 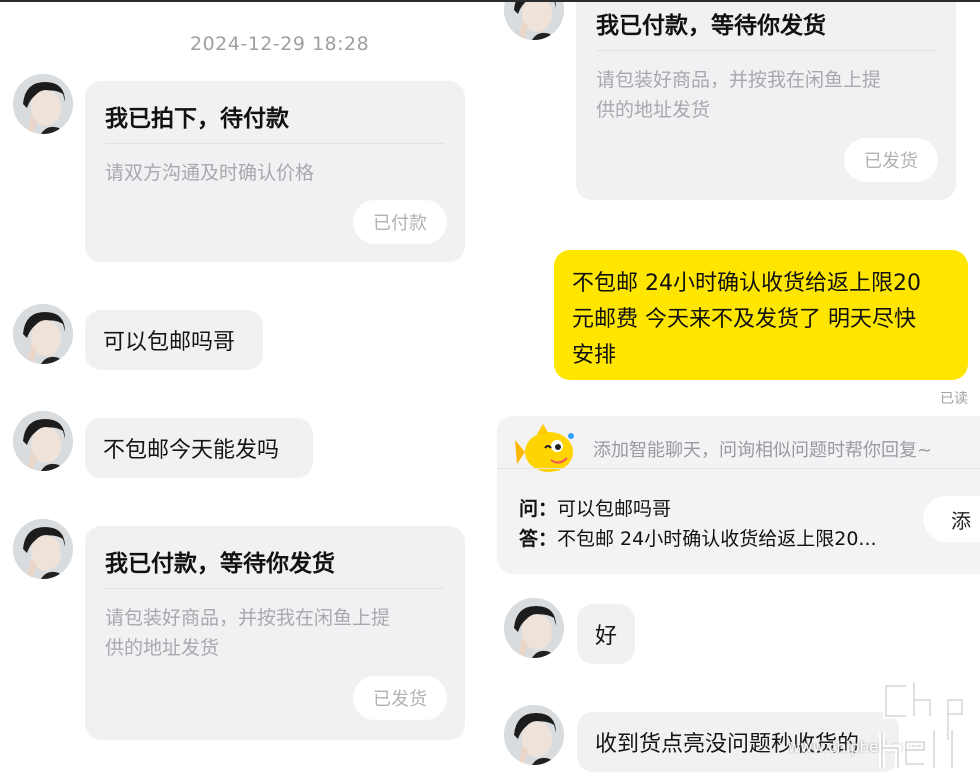 What do you see at coordinates (197, 119) in the screenshot?
I see `card-title: 我已拍下，待付款` at bounding box center [197, 119].